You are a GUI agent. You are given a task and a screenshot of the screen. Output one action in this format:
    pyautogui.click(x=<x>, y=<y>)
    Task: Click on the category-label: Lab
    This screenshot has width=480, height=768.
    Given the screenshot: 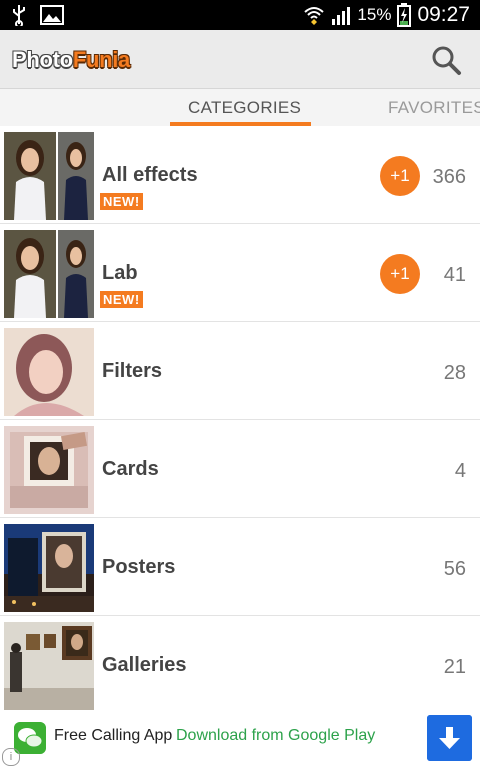 What is the action you would take?
    pyautogui.click(x=120, y=273)
    